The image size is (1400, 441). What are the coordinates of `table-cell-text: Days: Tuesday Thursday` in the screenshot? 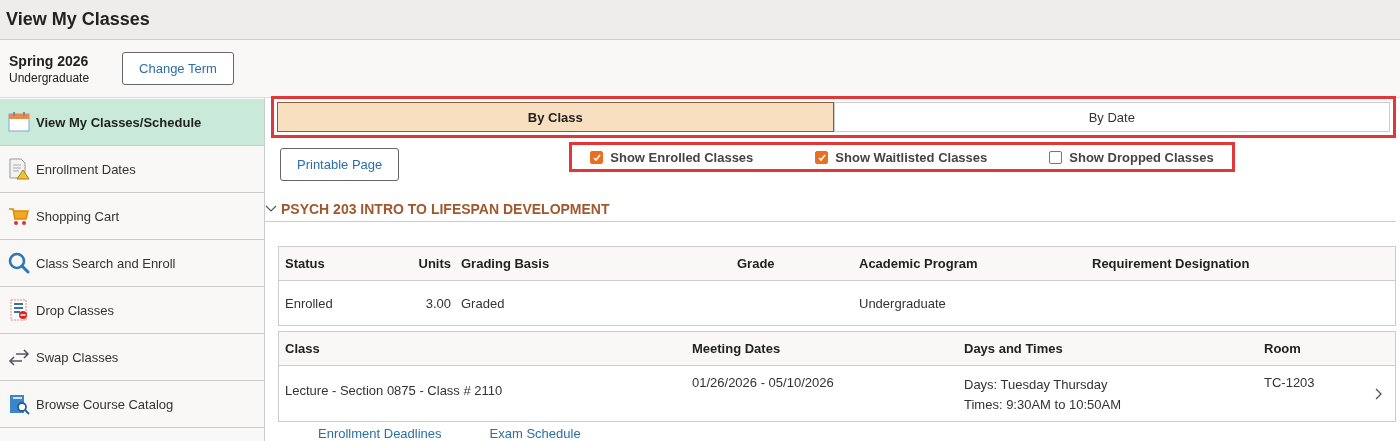 It's located at (1036, 384).